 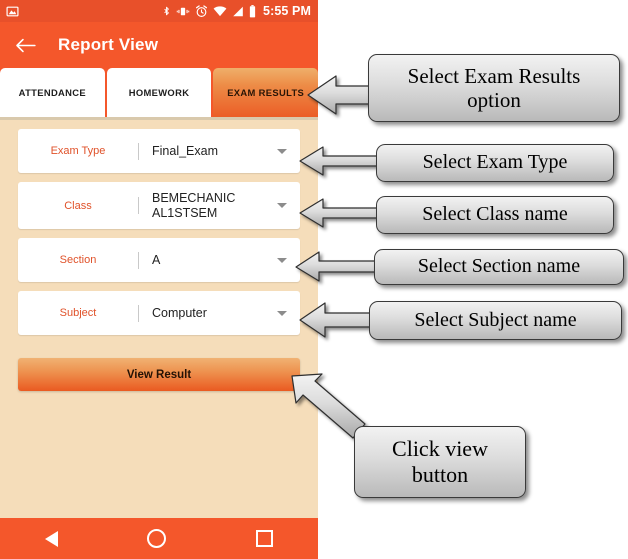 What do you see at coordinates (339, 320) in the screenshot?
I see `arrow-subject` at bounding box center [339, 320].